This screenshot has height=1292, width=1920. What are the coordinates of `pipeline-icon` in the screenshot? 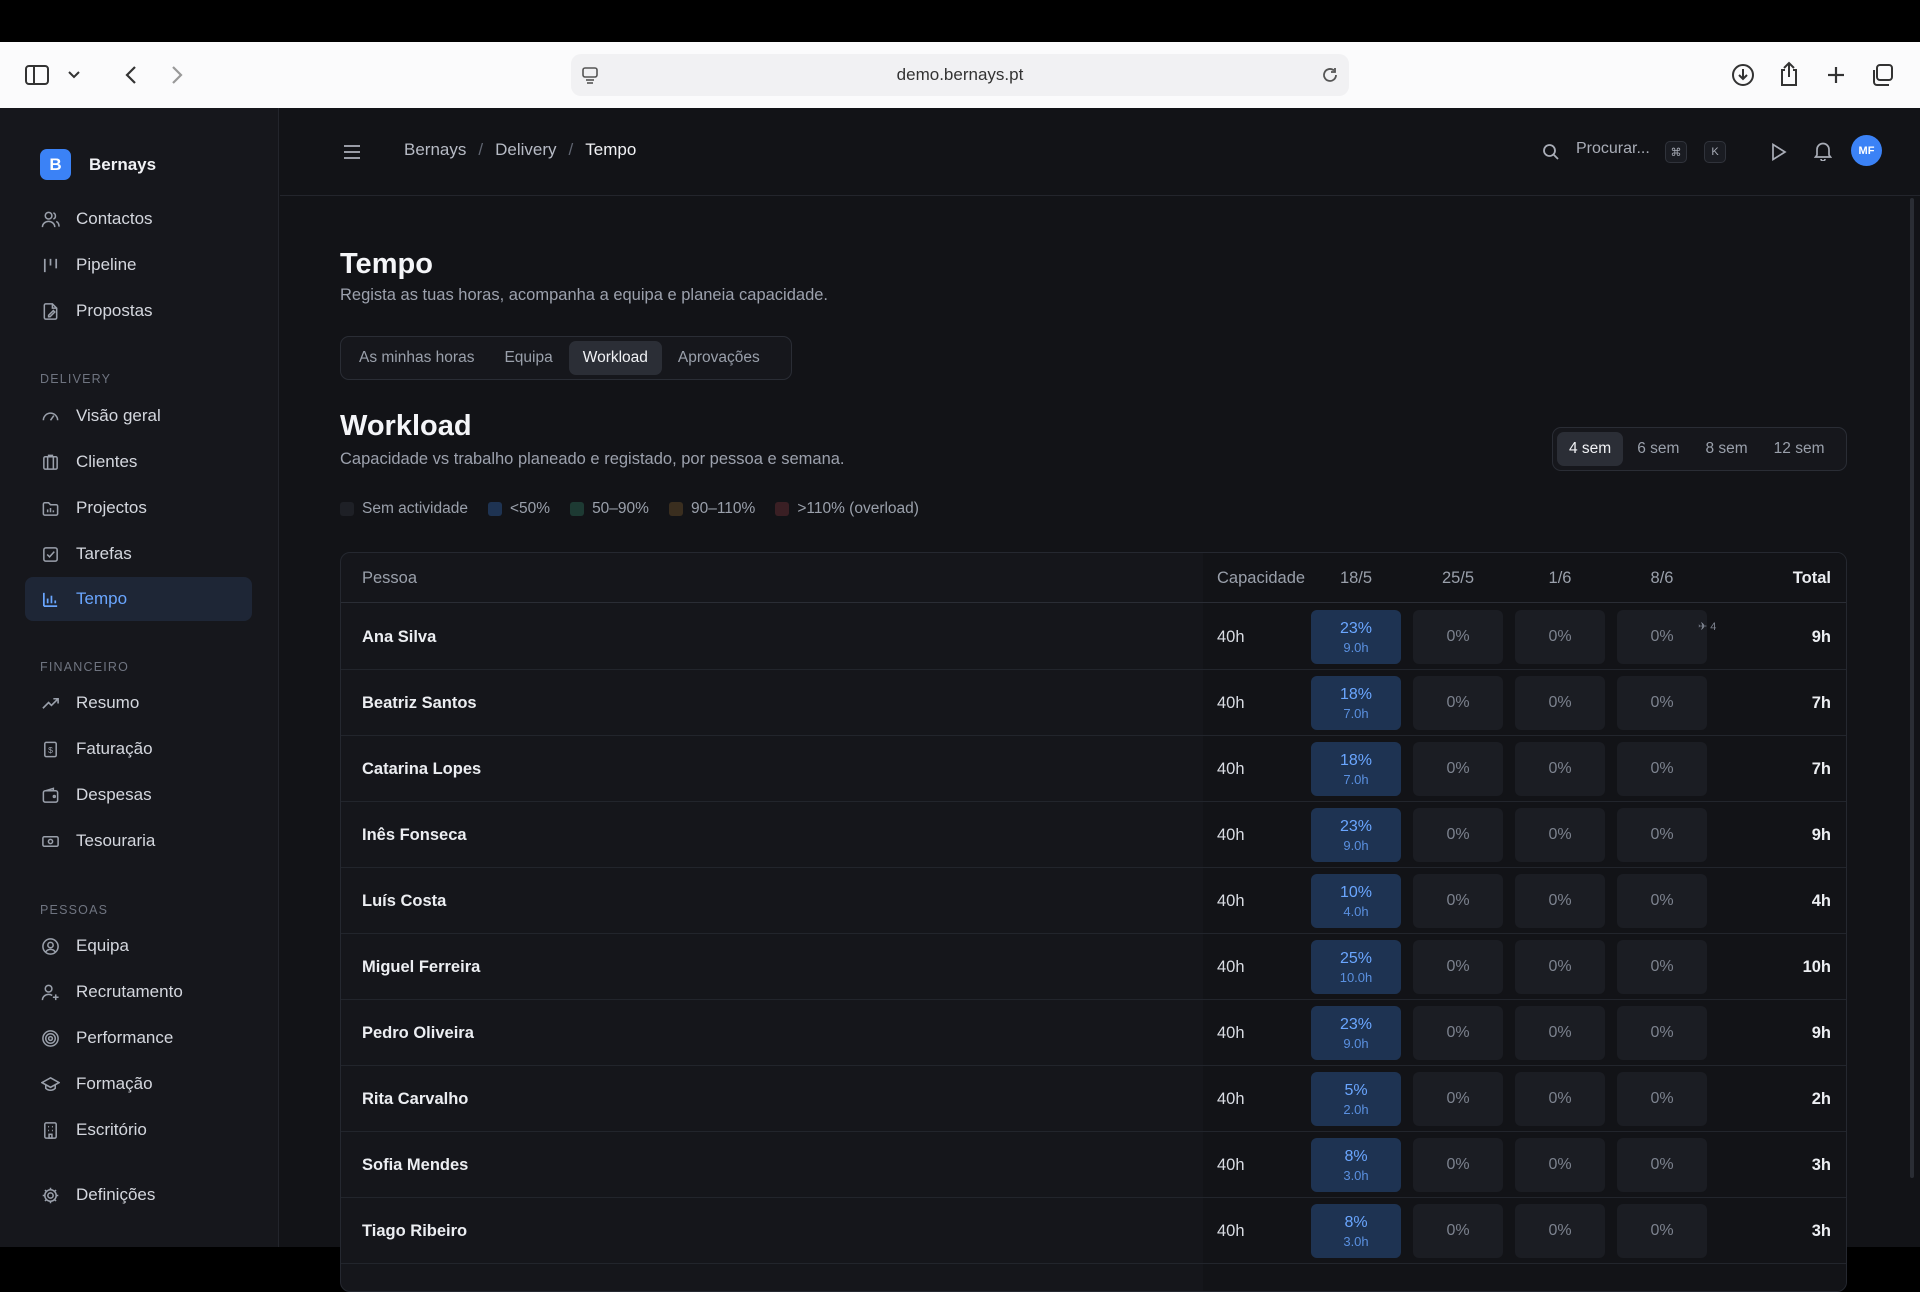 It's located at (50, 265).